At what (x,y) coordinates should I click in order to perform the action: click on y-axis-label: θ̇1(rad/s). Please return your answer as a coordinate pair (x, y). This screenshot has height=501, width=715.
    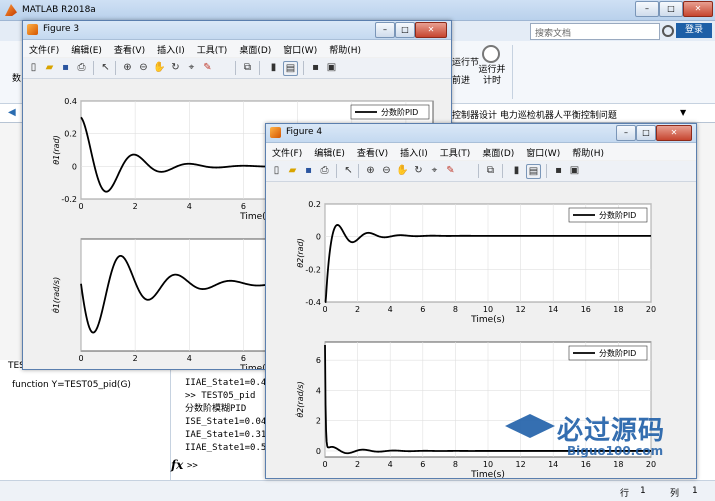
    Looking at the image, I should click on (56, 295).